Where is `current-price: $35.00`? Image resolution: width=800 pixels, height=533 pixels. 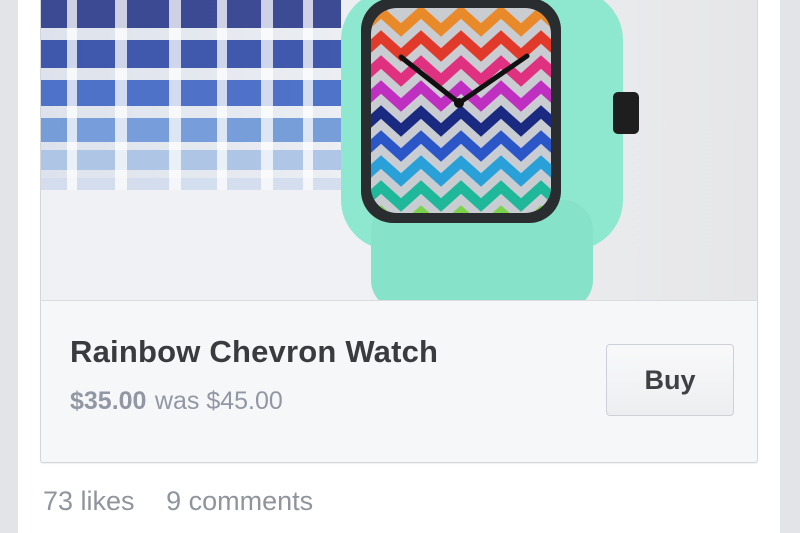 current-price: $35.00 is located at coordinates (108, 401).